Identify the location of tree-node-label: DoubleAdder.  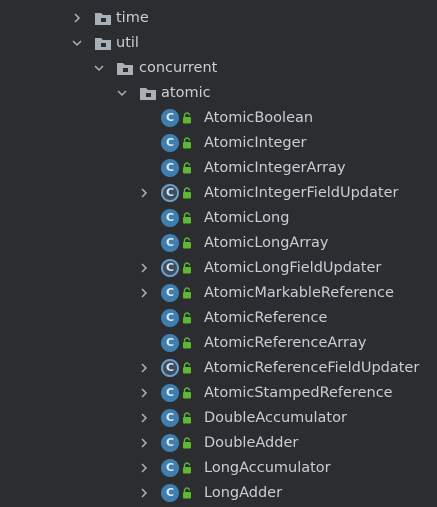
(251, 443).